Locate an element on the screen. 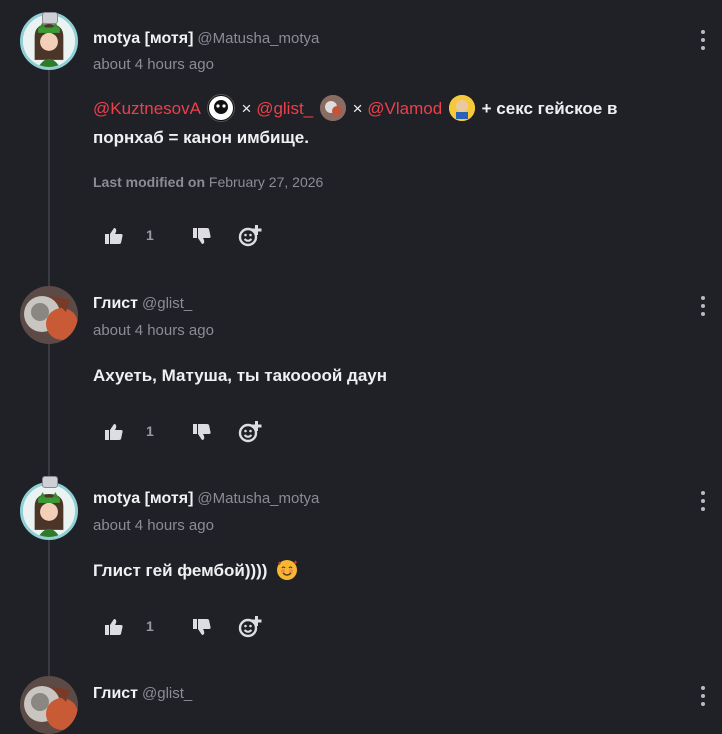 The width and height of the screenshot is (722, 734). comment-body: Ахуеть, Матуша, ты такоооой даун is located at coordinates (373, 376).